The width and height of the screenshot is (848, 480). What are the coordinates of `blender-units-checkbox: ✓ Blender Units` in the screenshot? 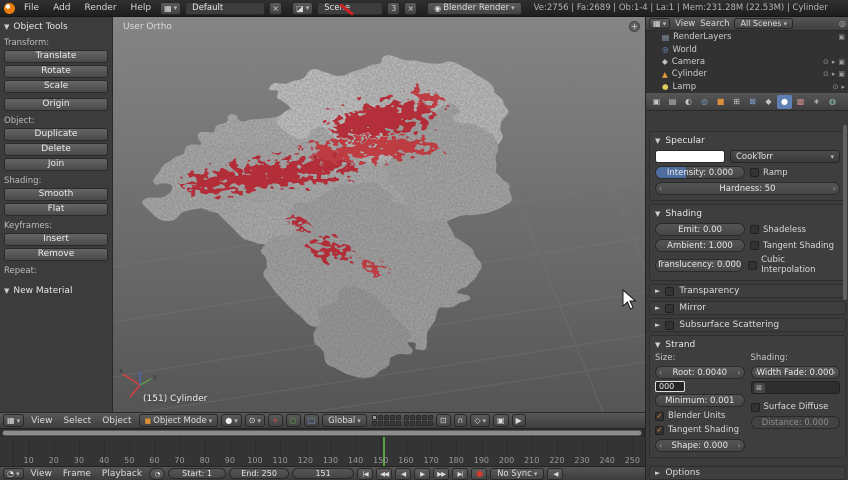 It's located at (690, 416).